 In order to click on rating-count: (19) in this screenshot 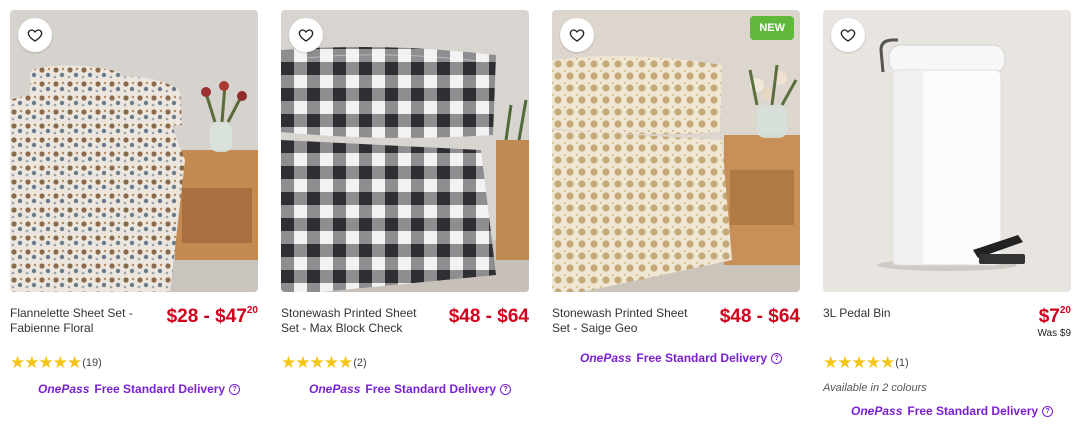, I will do `click(92, 363)`.